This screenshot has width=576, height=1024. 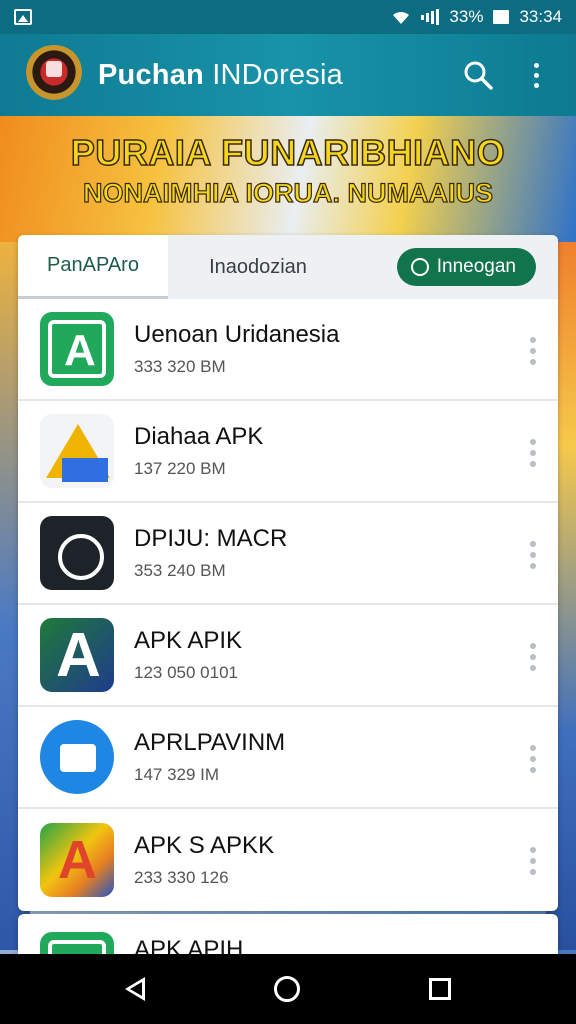 I want to click on dark-app-icon, so click(x=77, y=553).